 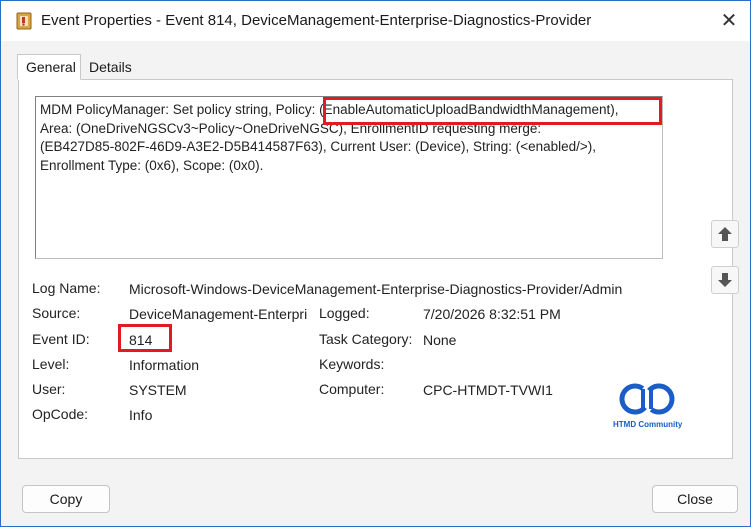 I want to click on close-icon: ✕, so click(x=729, y=21).